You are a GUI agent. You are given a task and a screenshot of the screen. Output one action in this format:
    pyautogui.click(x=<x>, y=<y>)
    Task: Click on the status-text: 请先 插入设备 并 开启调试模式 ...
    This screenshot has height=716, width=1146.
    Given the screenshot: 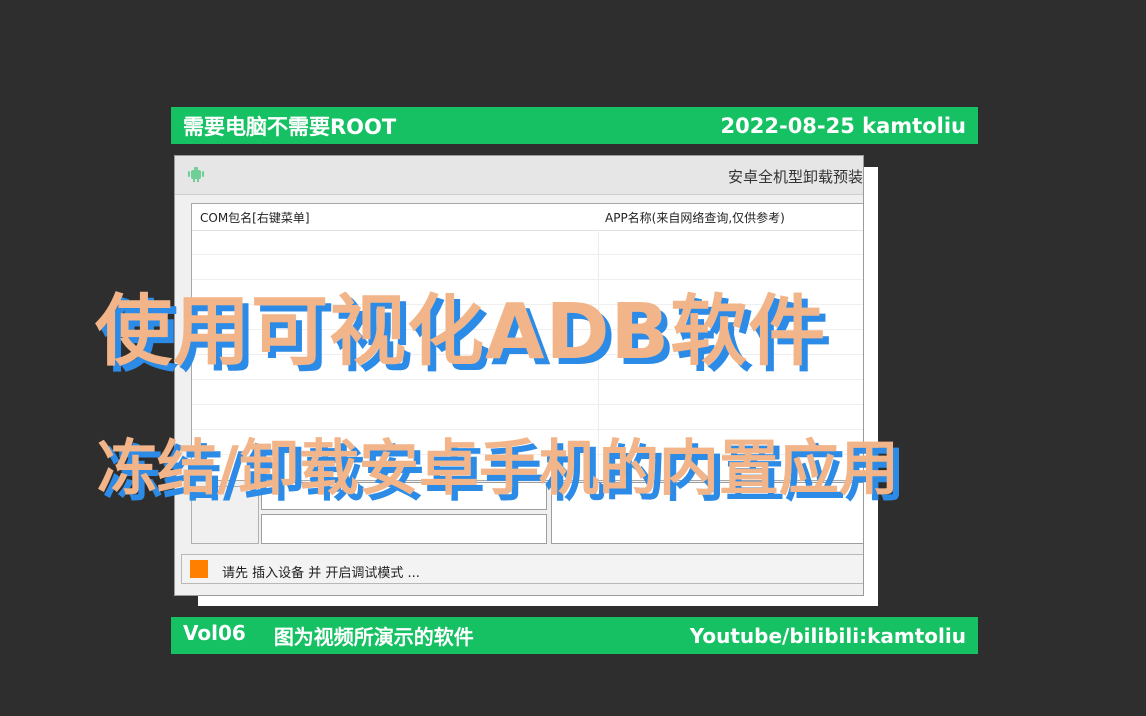 What is the action you would take?
    pyautogui.click(x=321, y=573)
    